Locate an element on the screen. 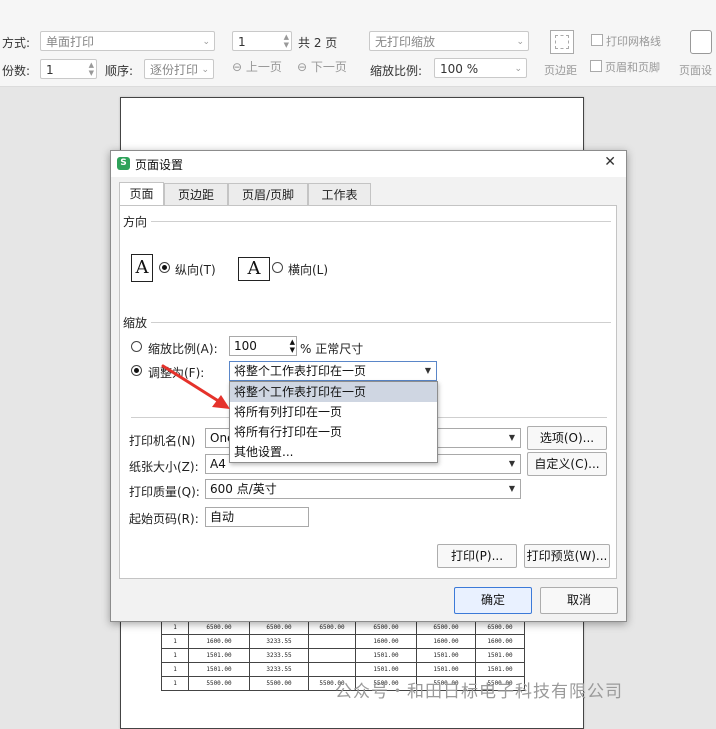 The image size is (716, 729). annotation-arrow-icon is located at coordinates (195, 386).